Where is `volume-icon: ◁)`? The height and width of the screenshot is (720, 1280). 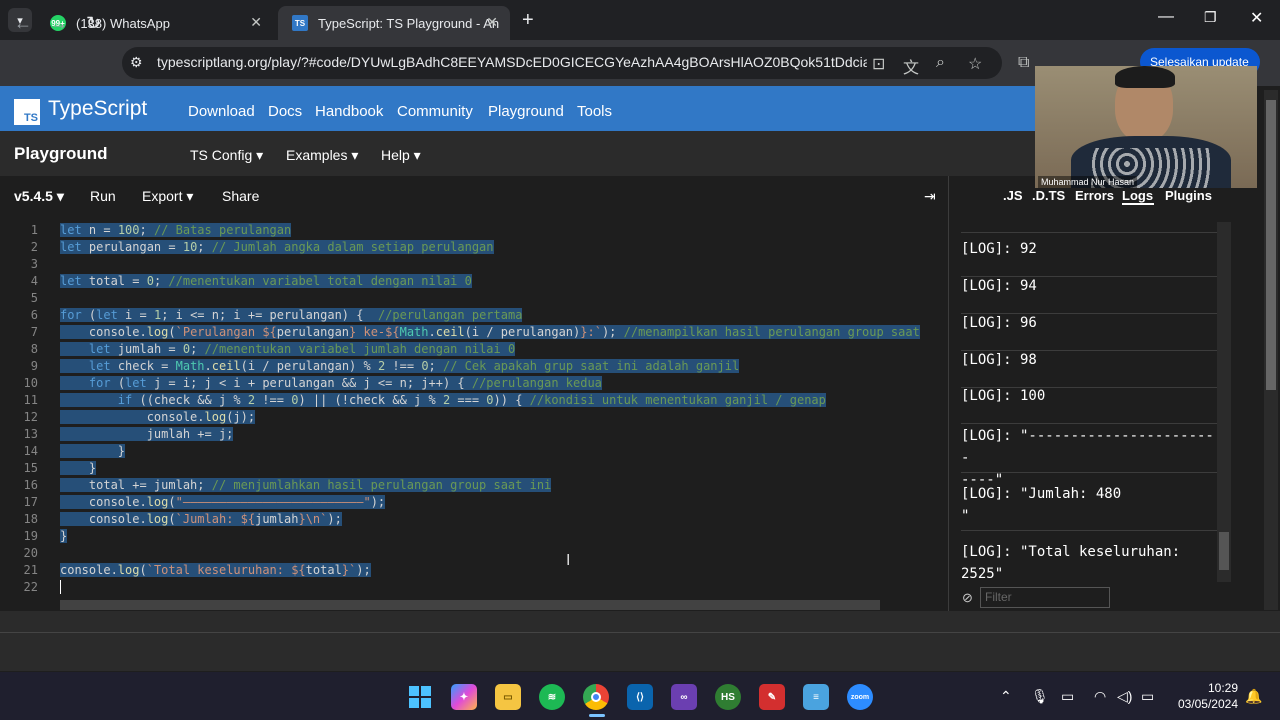 volume-icon: ◁) is located at coordinates (1124, 696).